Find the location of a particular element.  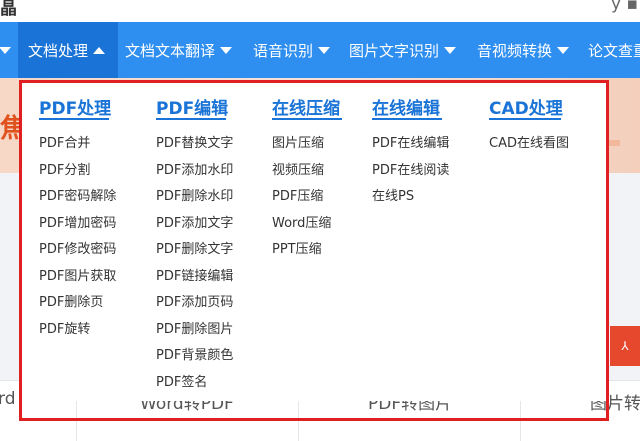

nav-item-av-convert: 音视频转换 is located at coordinates (523, 50).